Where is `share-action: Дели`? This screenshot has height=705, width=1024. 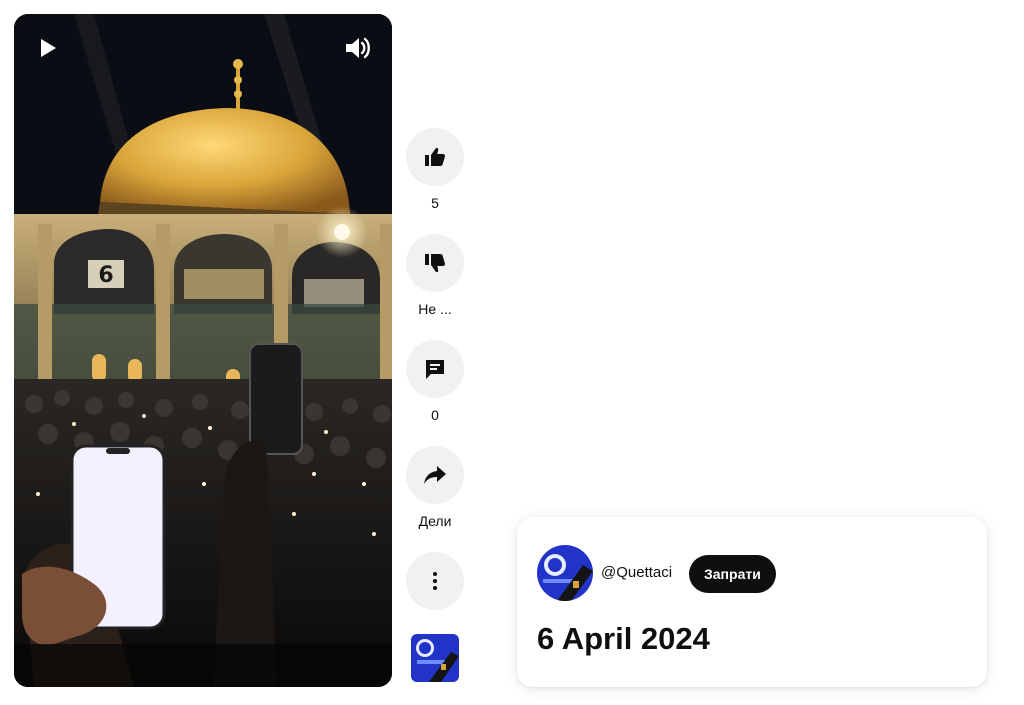 share-action: Дели is located at coordinates (435, 488).